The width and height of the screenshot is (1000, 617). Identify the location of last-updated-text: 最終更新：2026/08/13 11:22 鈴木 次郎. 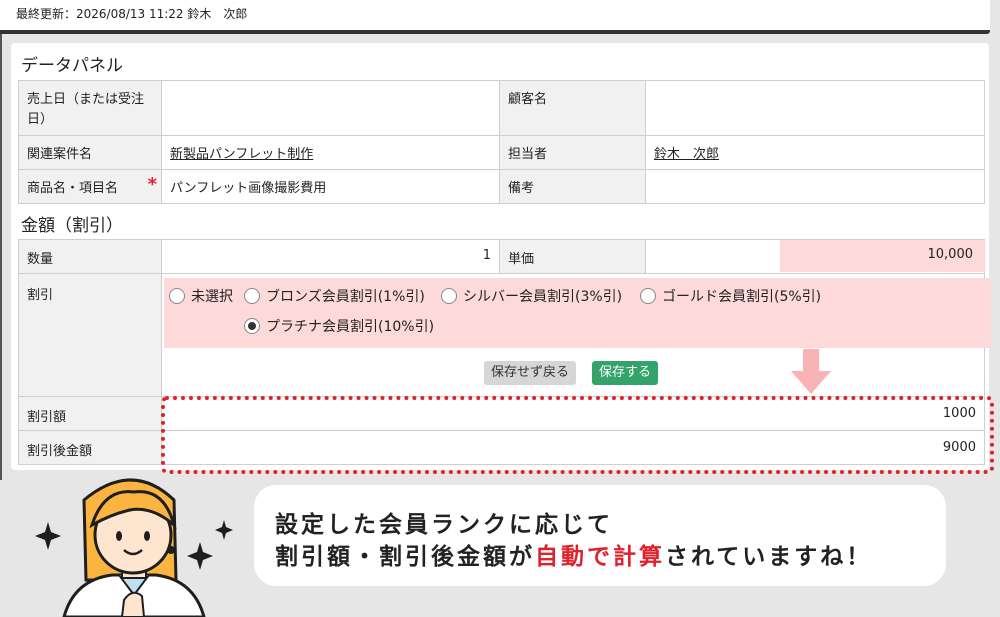
(132, 14).